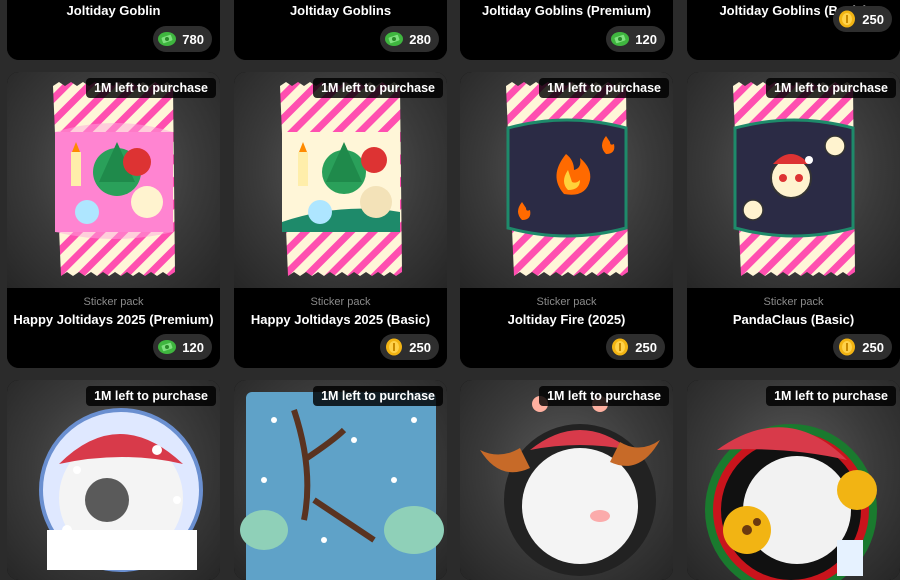 This screenshot has height=580, width=900. I want to click on card-title: Joltiday Goblins (Premium), so click(566, 10).